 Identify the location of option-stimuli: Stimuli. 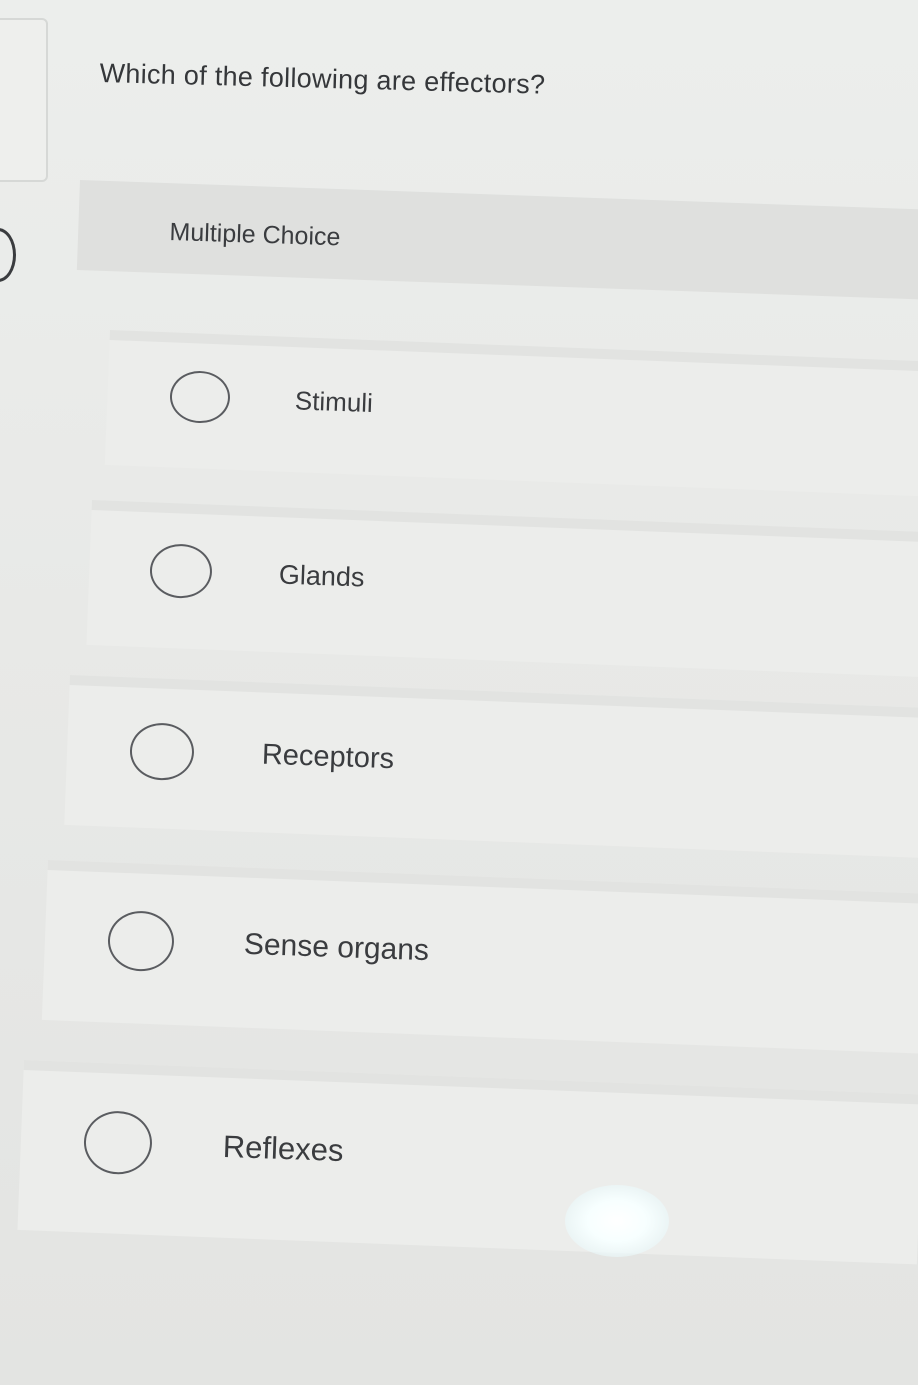
(271, 399).